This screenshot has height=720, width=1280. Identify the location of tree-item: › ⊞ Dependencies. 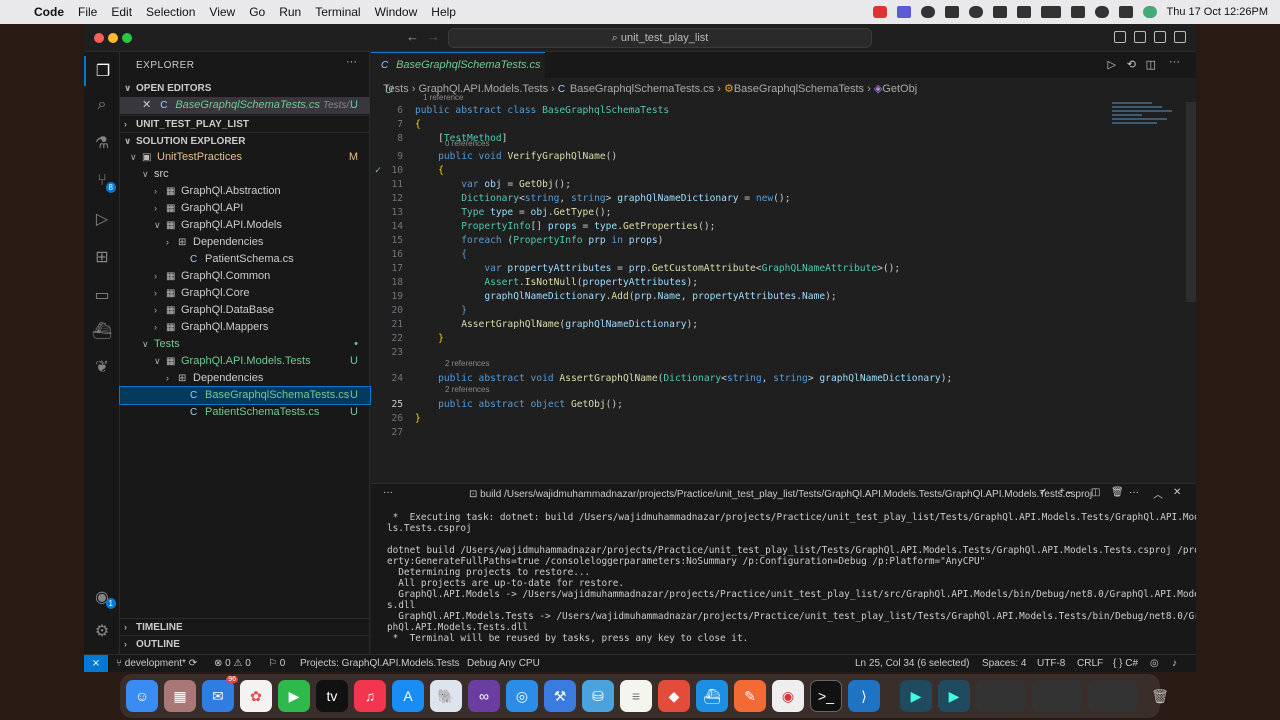
(245, 242).